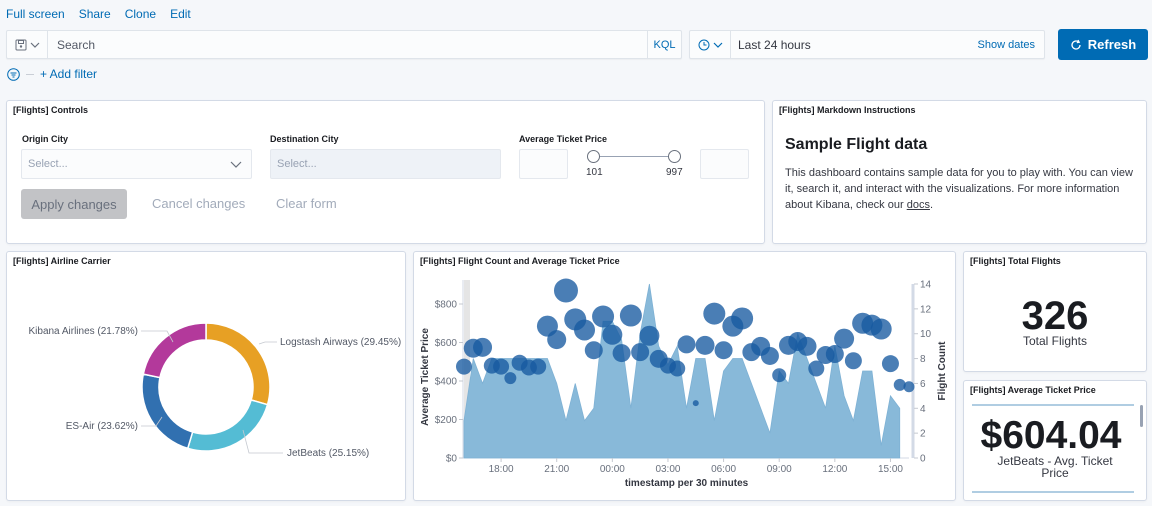 This screenshot has height=506, width=1152. What do you see at coordinates (74, 204) in the screenshot?
I see `apply-changes-button: Apply changes` at bounding box center [74, 204].